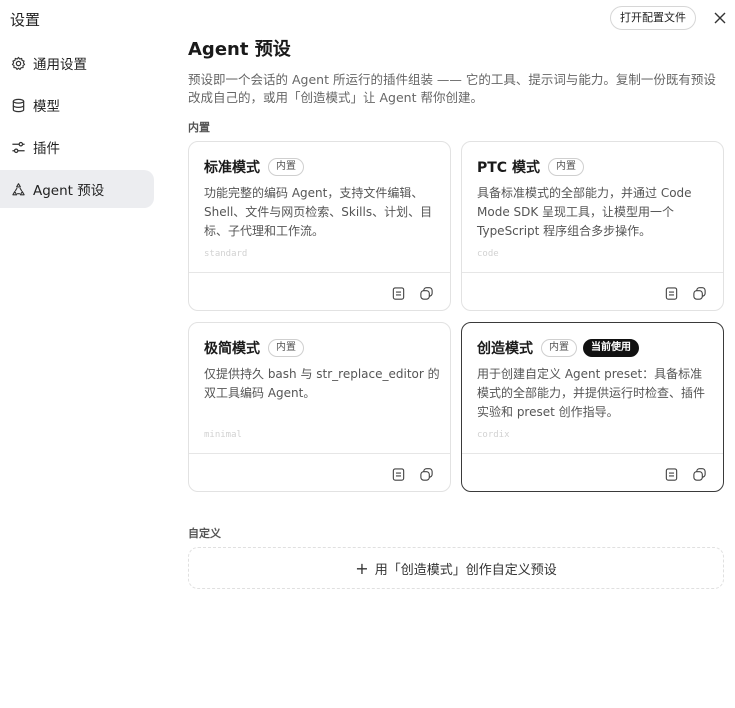  Describe the element at coordinates (493, 435) in the screenshot. I see `preset-id: cordix` at that location.